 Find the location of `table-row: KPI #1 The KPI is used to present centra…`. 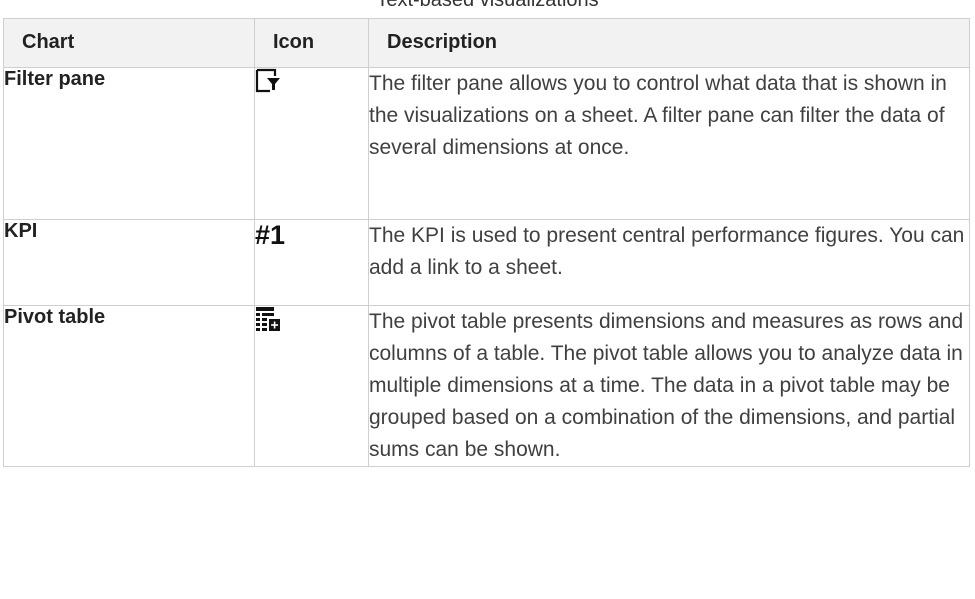

table-row: KPI #1 The KPI is used to present centra… is located at coordinates (486, 262).